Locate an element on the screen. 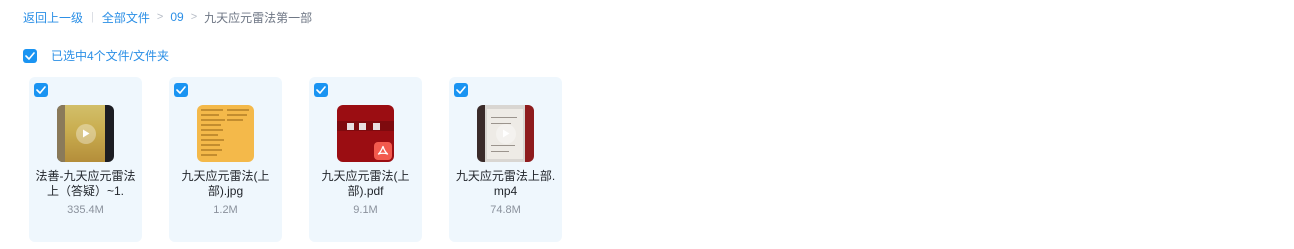 This screenshot has height=249, width=1294. back-link: 返回上一级 is located at coordinates (53, 17).